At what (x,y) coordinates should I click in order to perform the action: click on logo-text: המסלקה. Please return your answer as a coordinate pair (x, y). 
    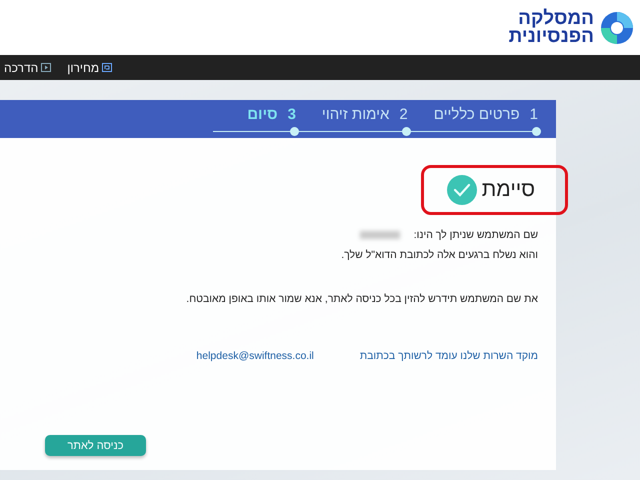
    Looking at the image, I should click on (555, 19).